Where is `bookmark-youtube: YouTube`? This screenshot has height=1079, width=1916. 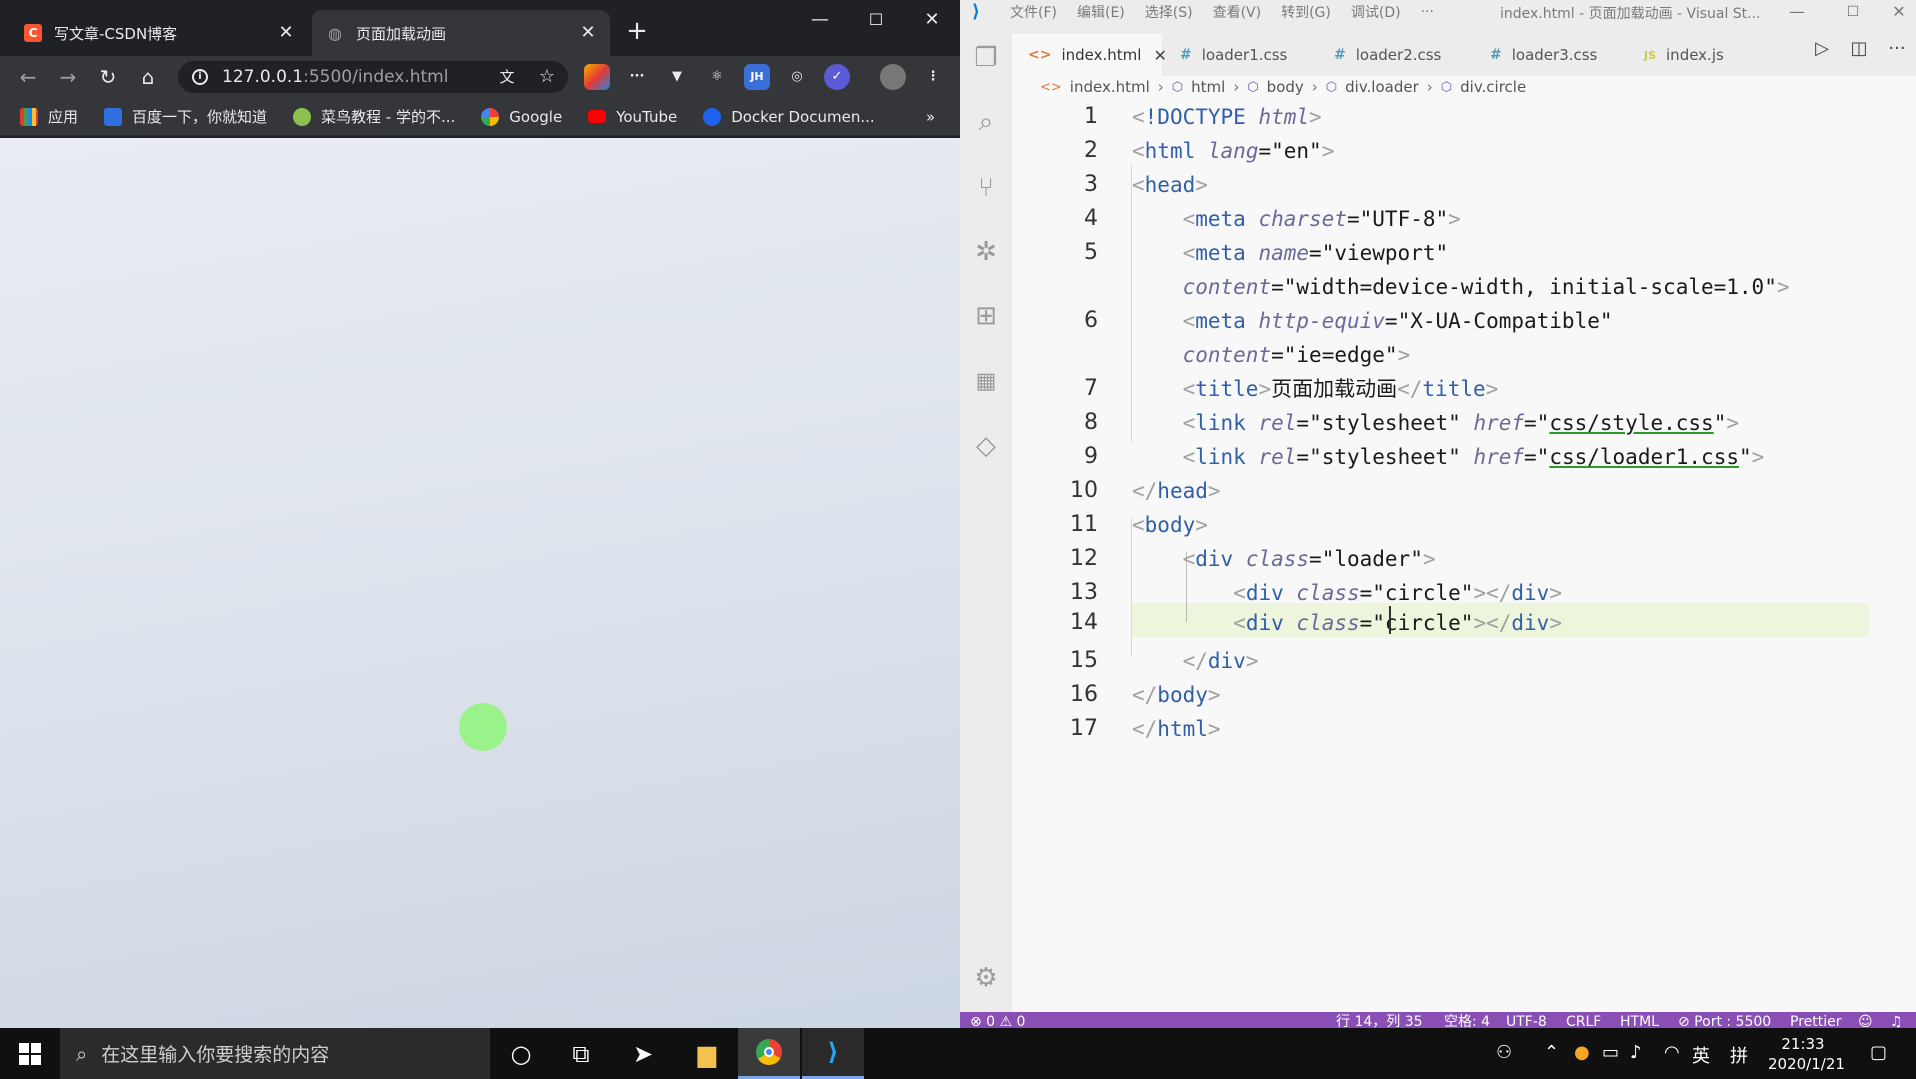 bookmark-youtube: YouTube is located at coordinates (632, 117).